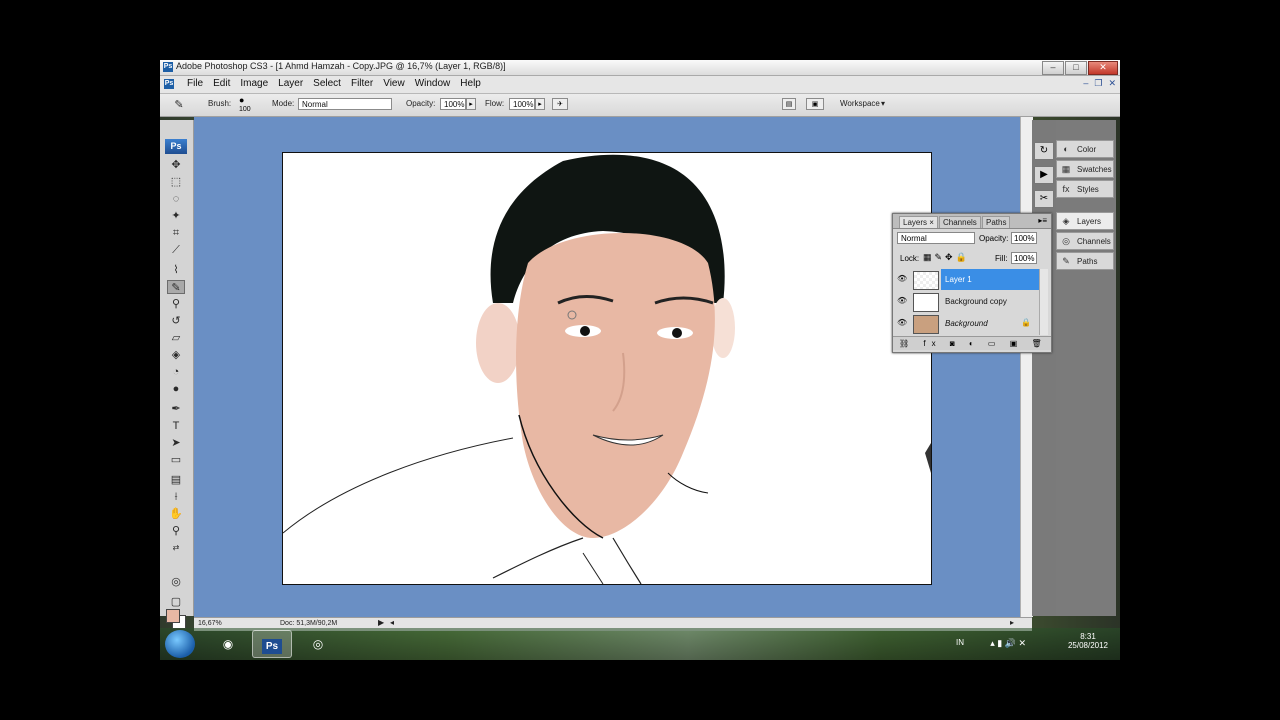  I want to click on brush-tool-icon: ✎, so click(176, 287).